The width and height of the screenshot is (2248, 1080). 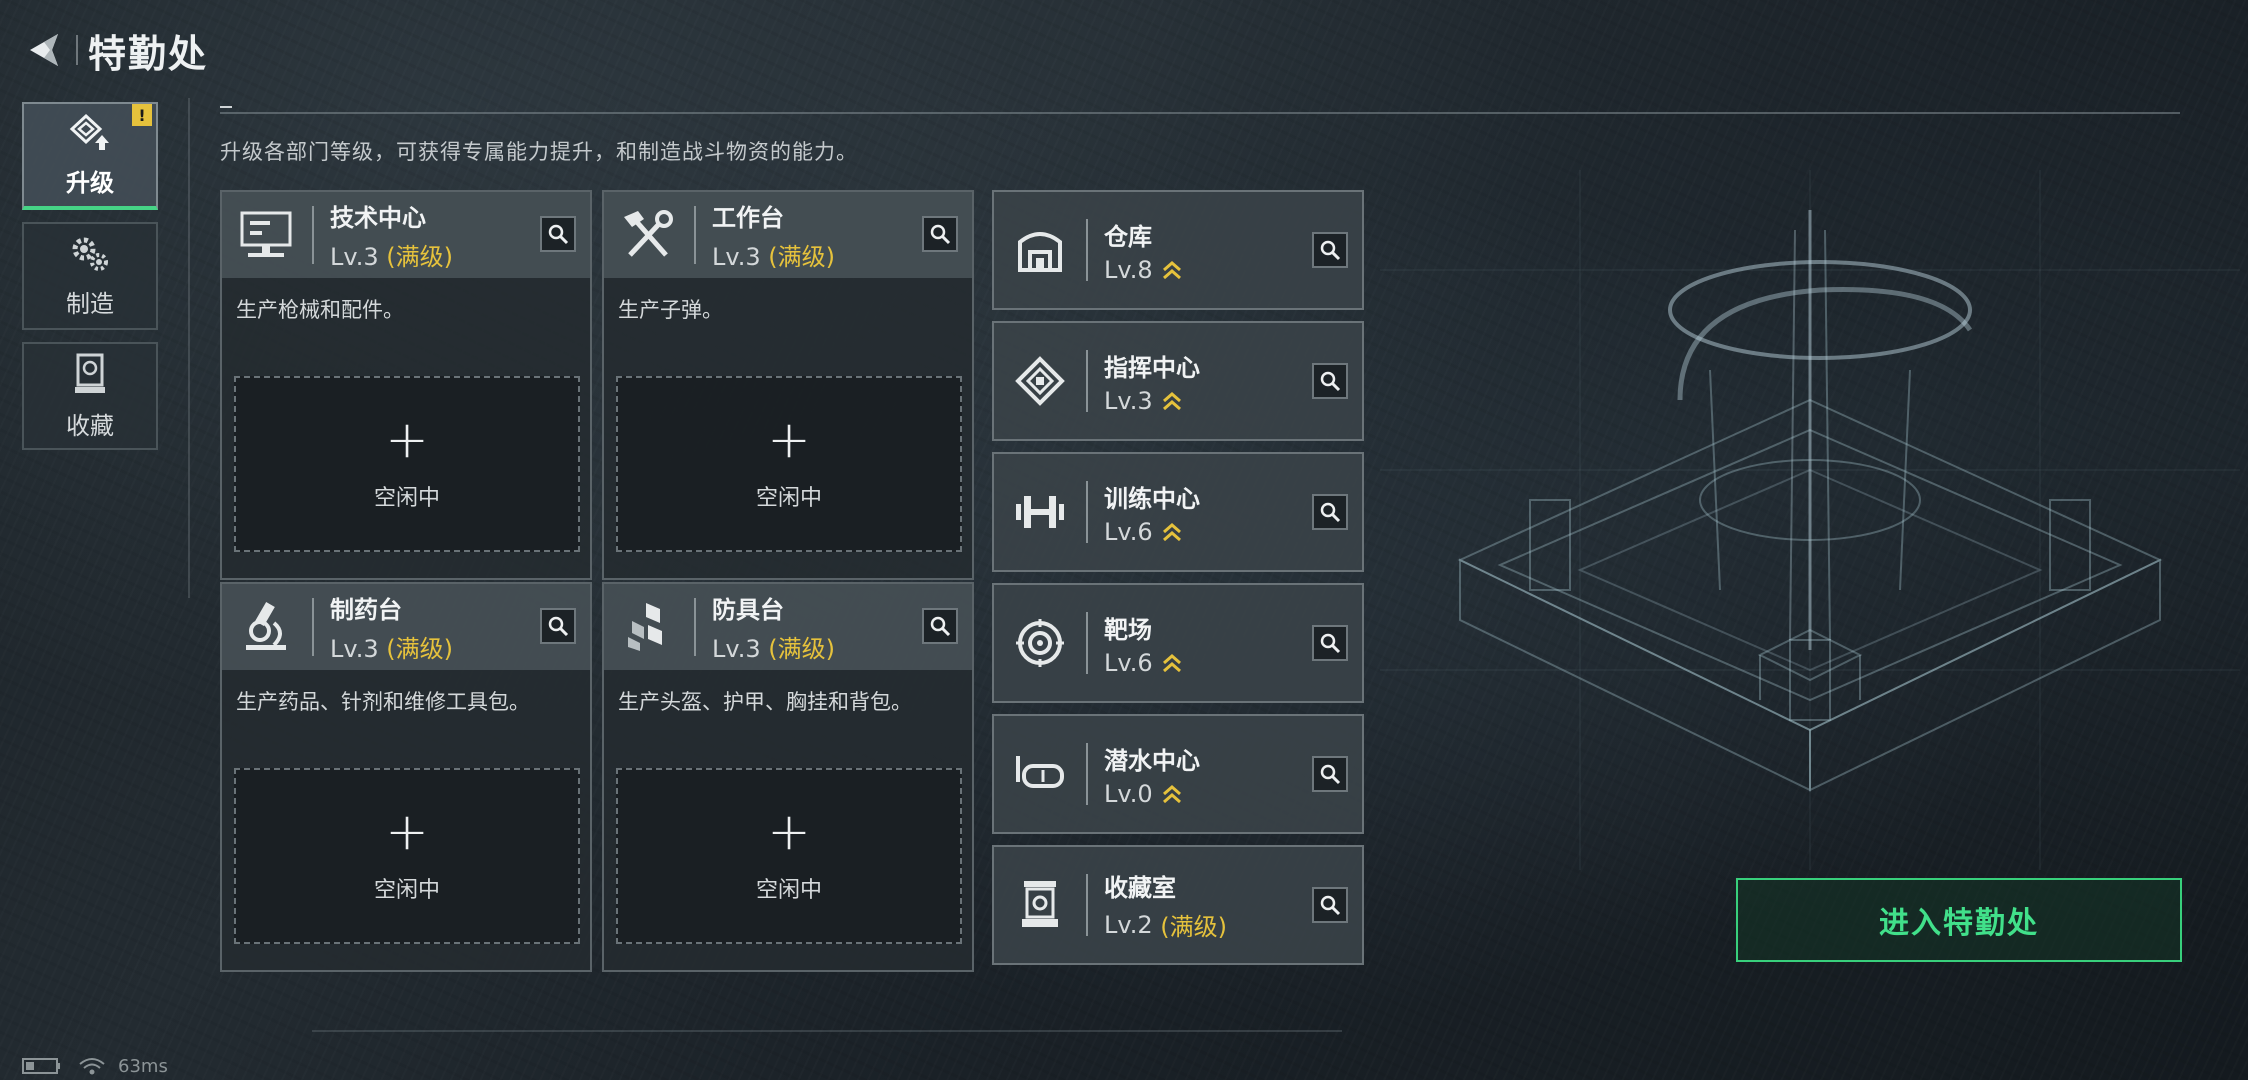 I want to click on dept-name: 技术中心, so click(x=378, y=218).